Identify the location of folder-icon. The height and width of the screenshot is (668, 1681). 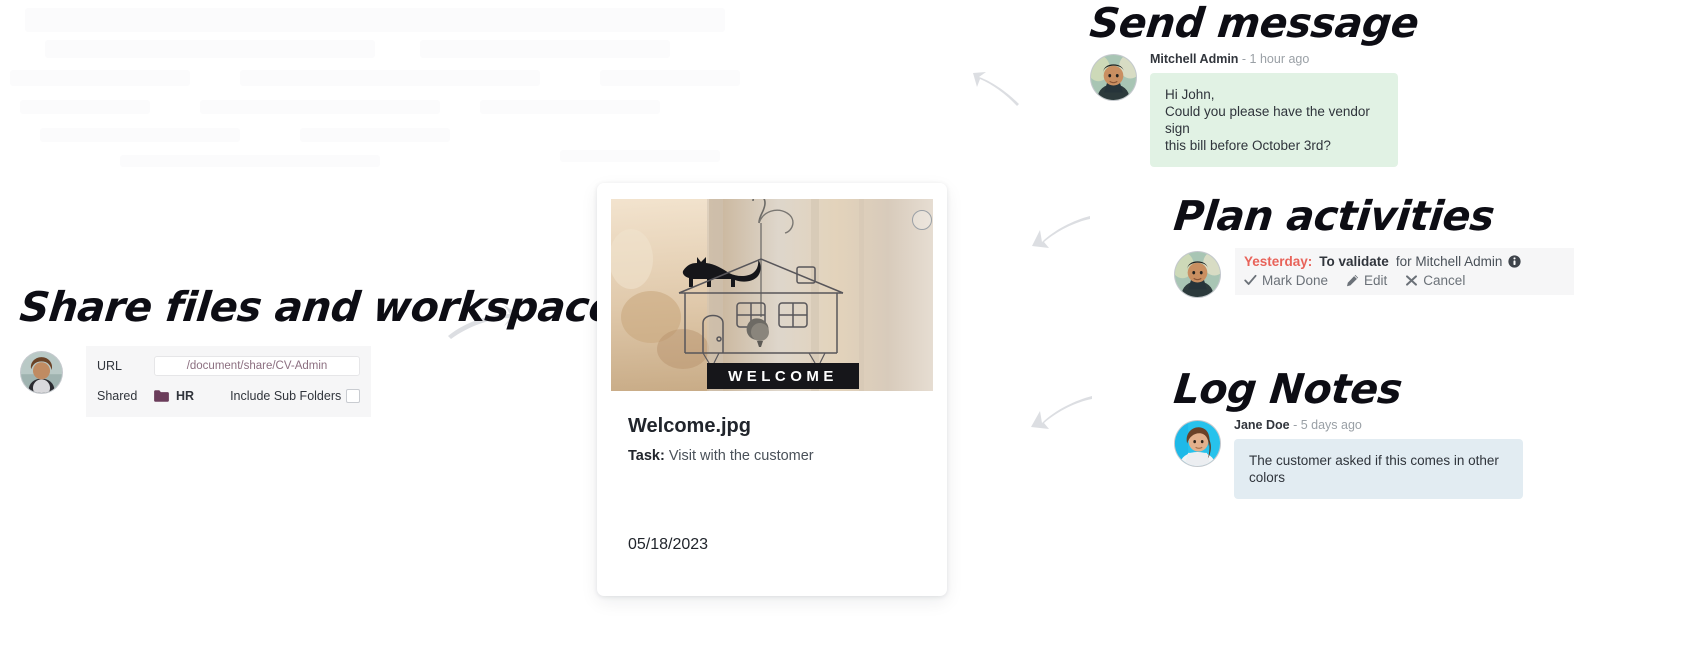
(161, 396).